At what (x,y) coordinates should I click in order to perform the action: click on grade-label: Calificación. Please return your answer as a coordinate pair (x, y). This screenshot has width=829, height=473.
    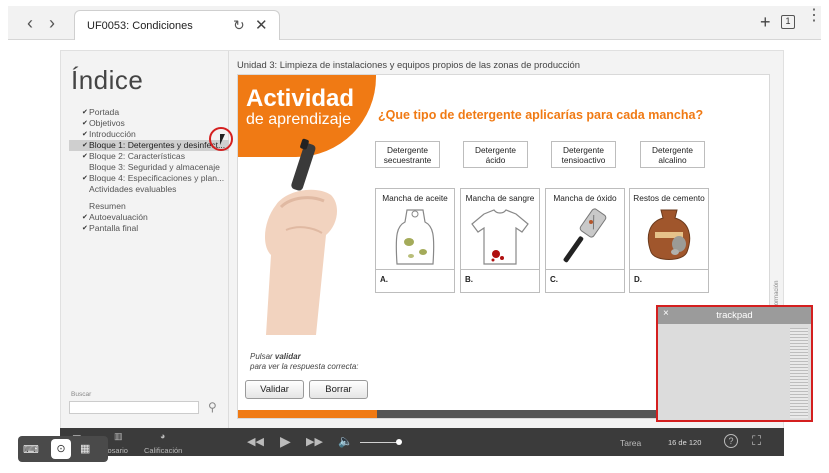
    Looking at the image, I should click on (163, 450).